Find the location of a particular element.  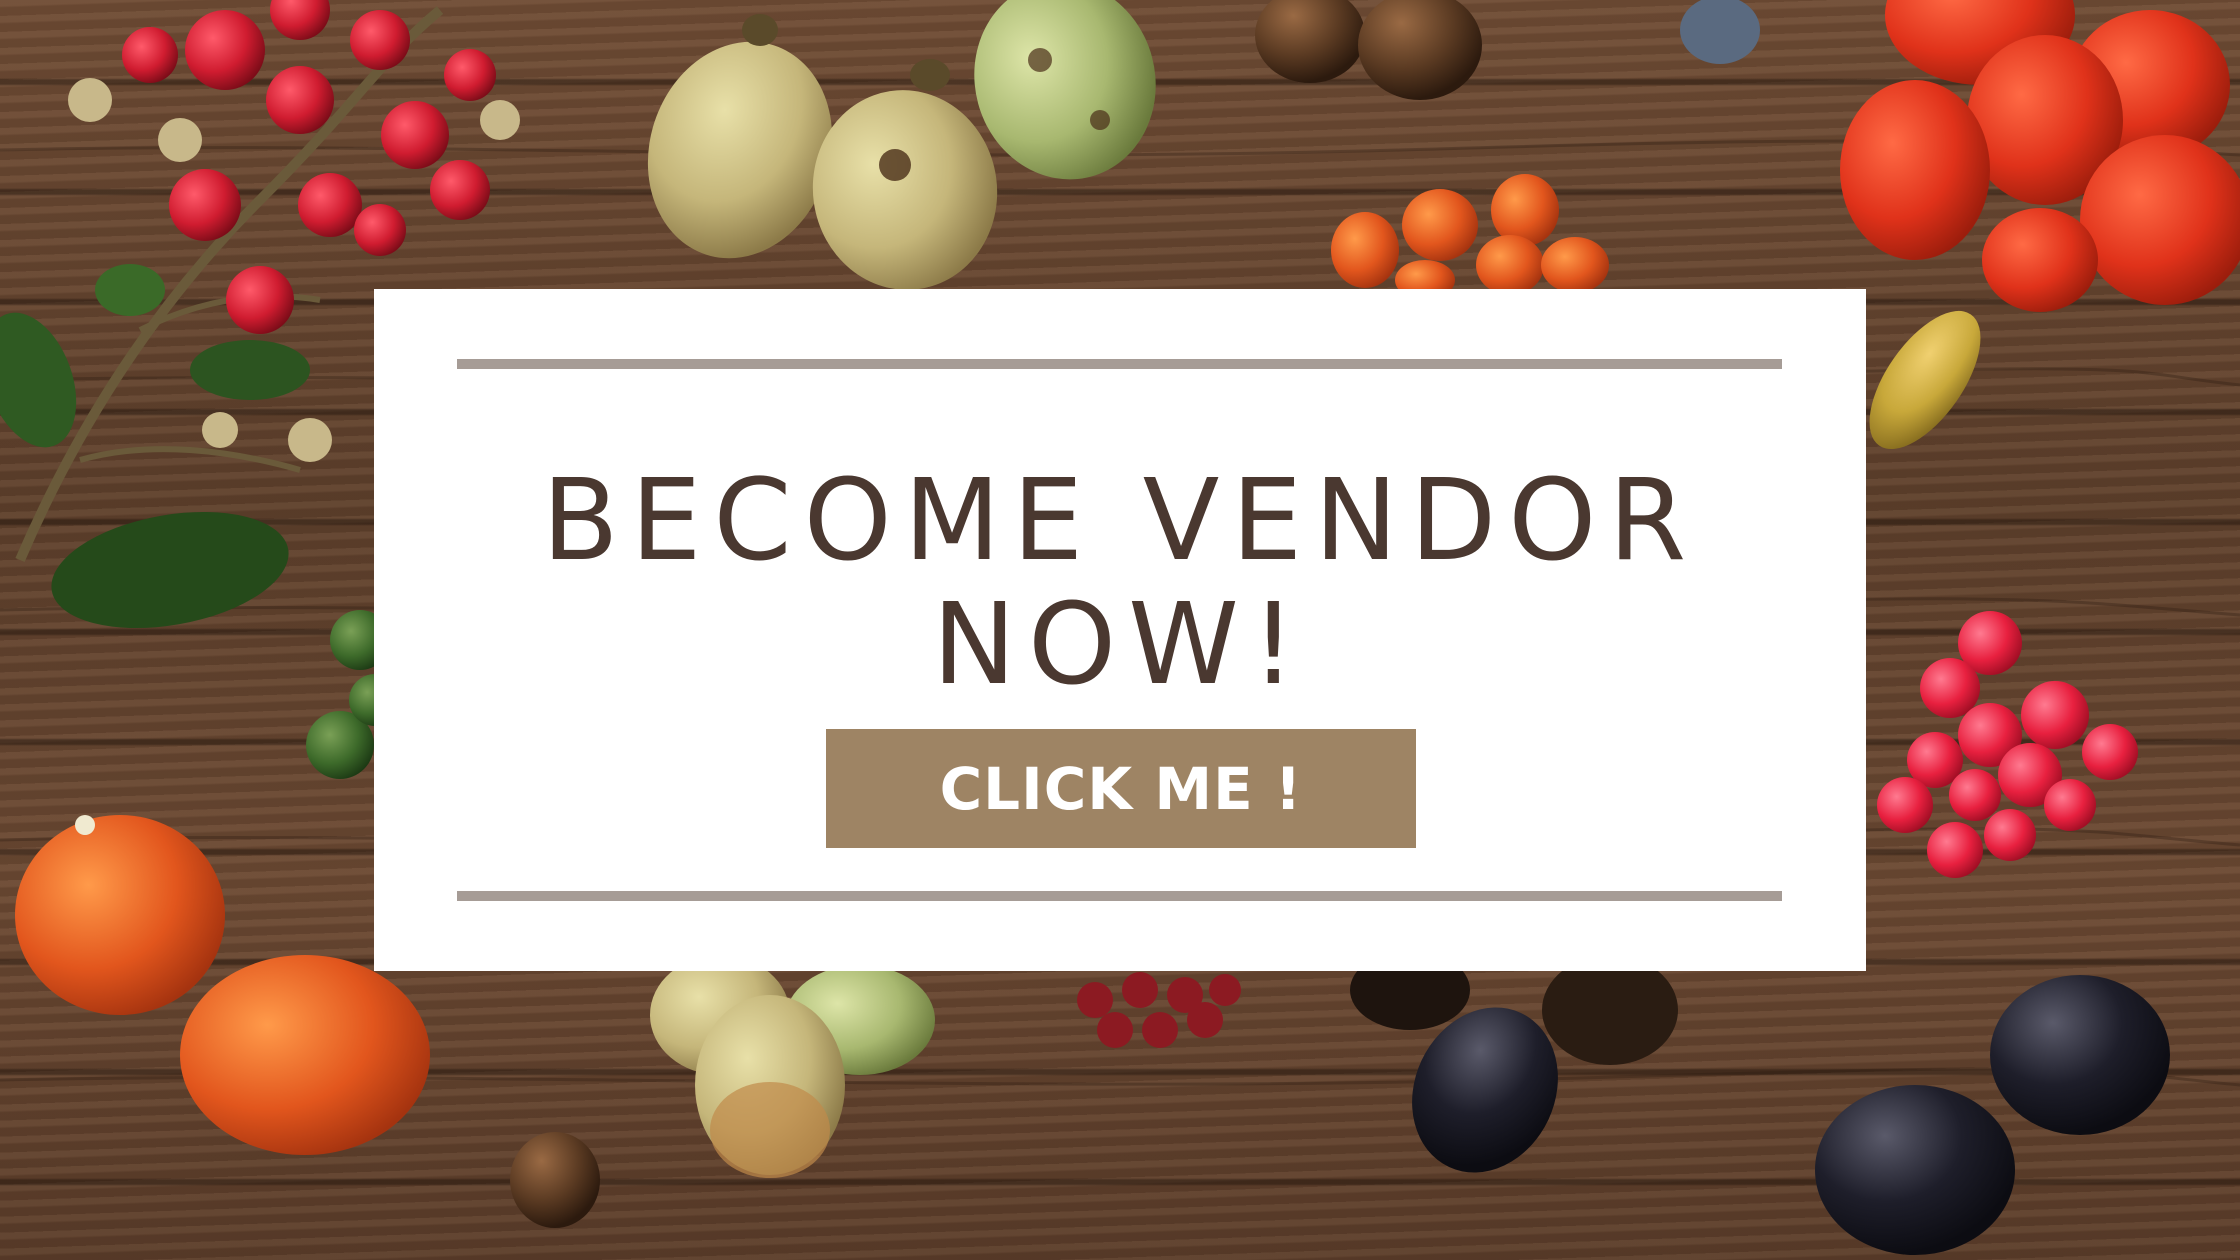

pears-top is located at coordinates (901, 145).